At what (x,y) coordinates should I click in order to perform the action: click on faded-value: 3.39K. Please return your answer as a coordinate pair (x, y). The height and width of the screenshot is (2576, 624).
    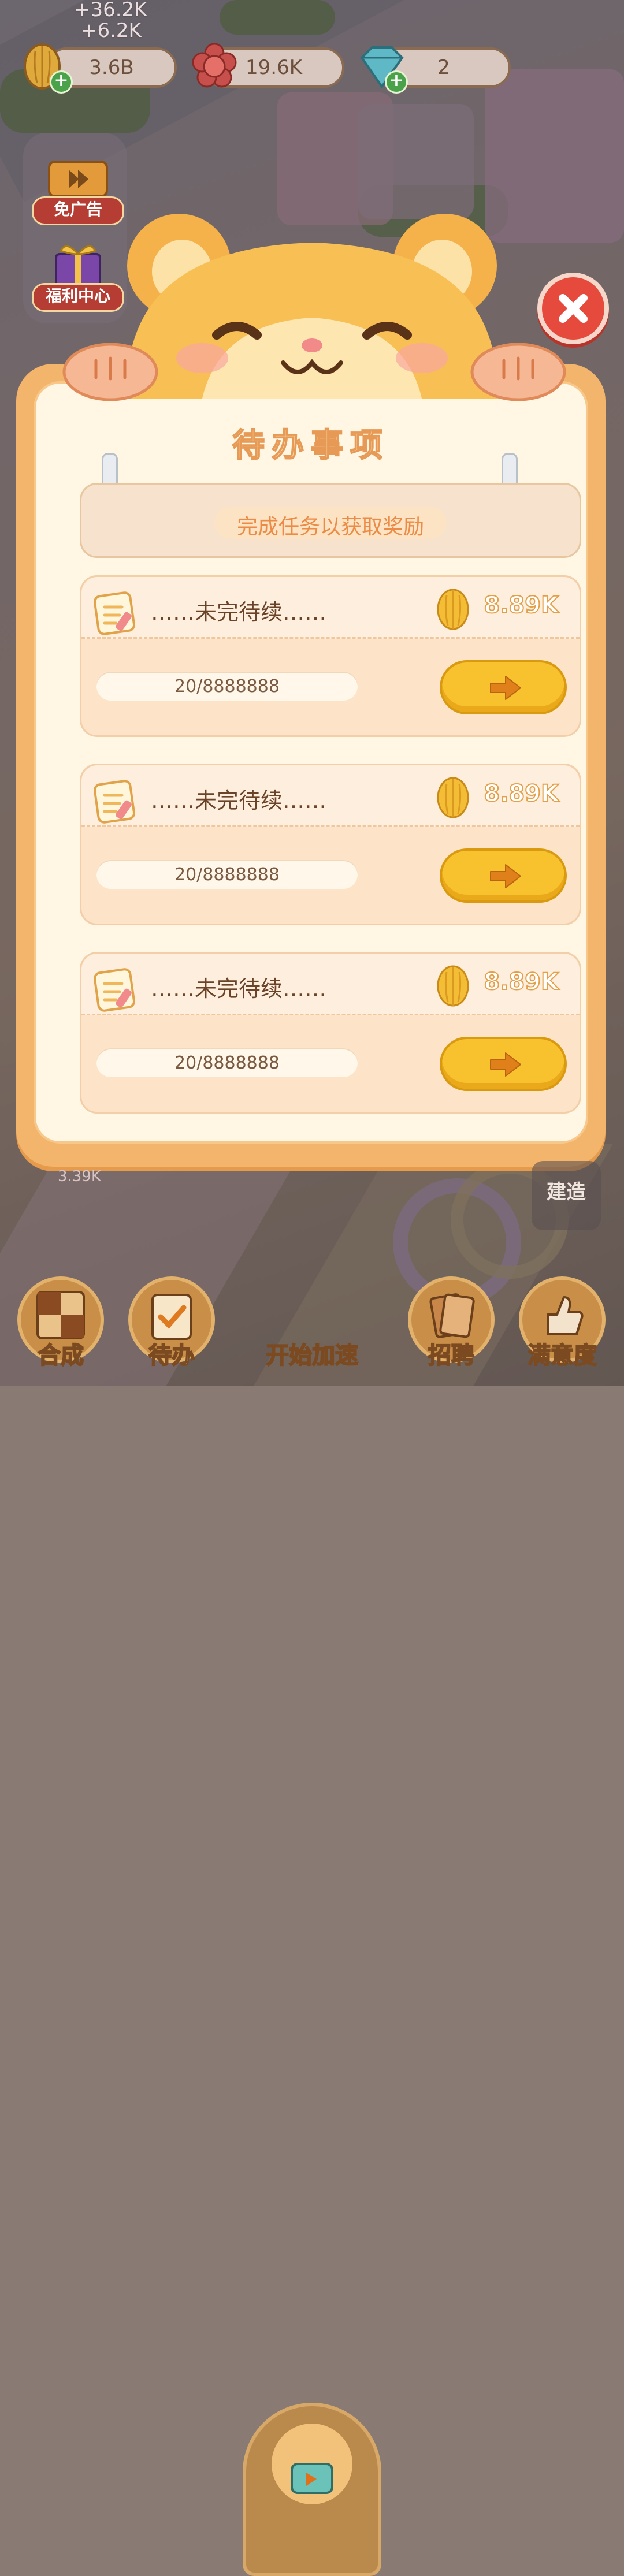
    Looking at the image, I should click on (79, 1176).